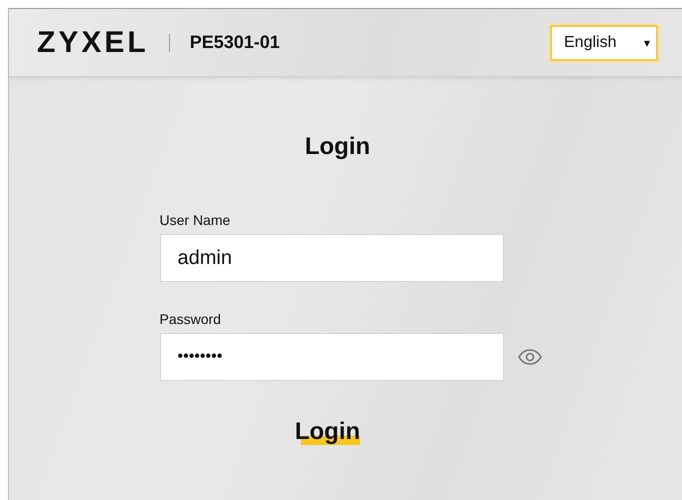  What do you see at coordinates (332, 258) in the screenshot?
I see `username-field: admin` at bounding box center [332, 258].